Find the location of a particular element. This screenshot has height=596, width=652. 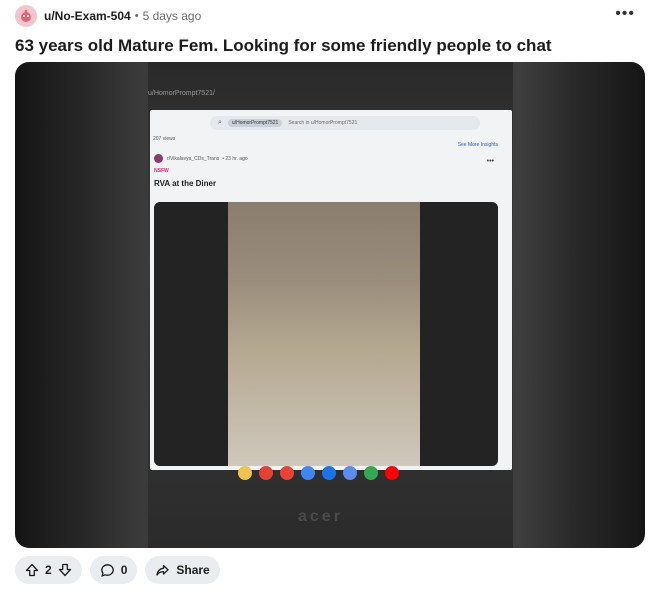

inner-post-meta: r/Vikalavya_CDs_Trans • 23 hr. ago is located at coordinates (201, 158).